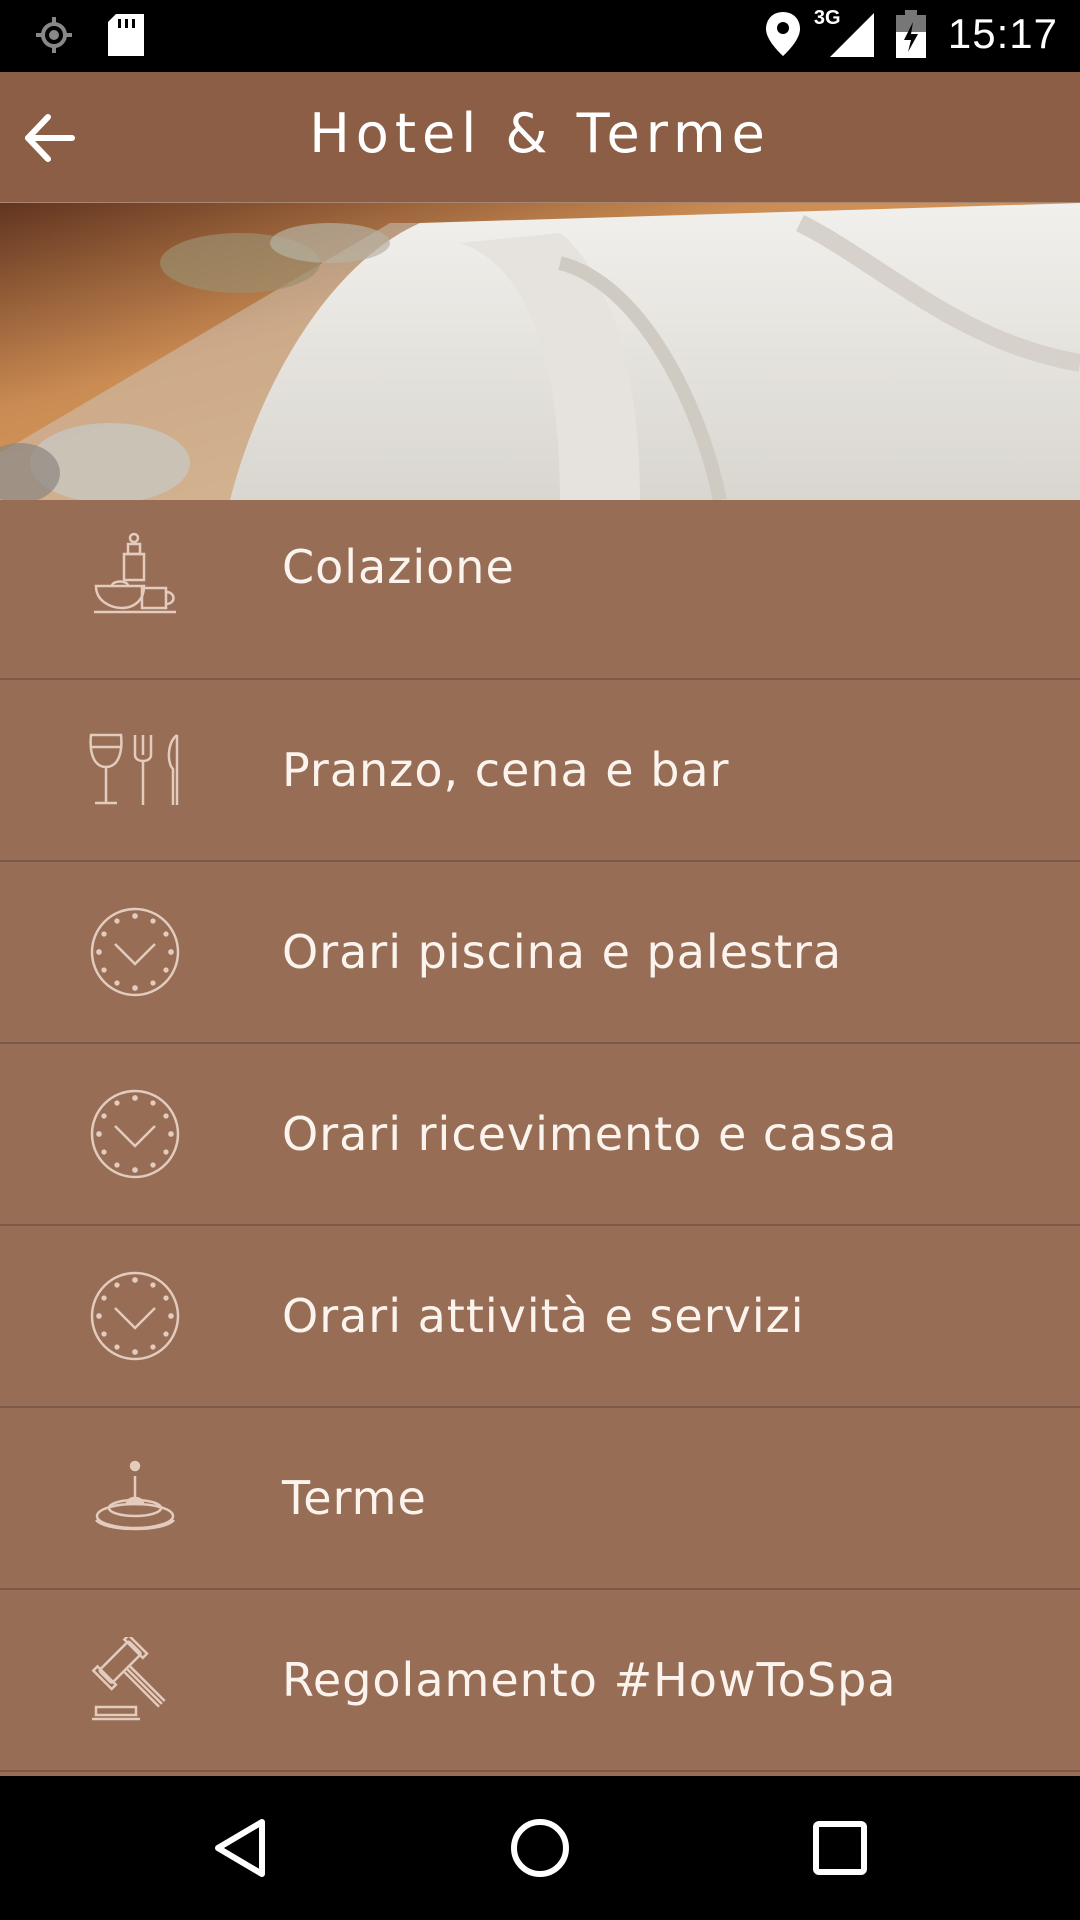 This screenshot has height=1920, width=1080. I want to click on breakfast-icon, so click(135, 605).